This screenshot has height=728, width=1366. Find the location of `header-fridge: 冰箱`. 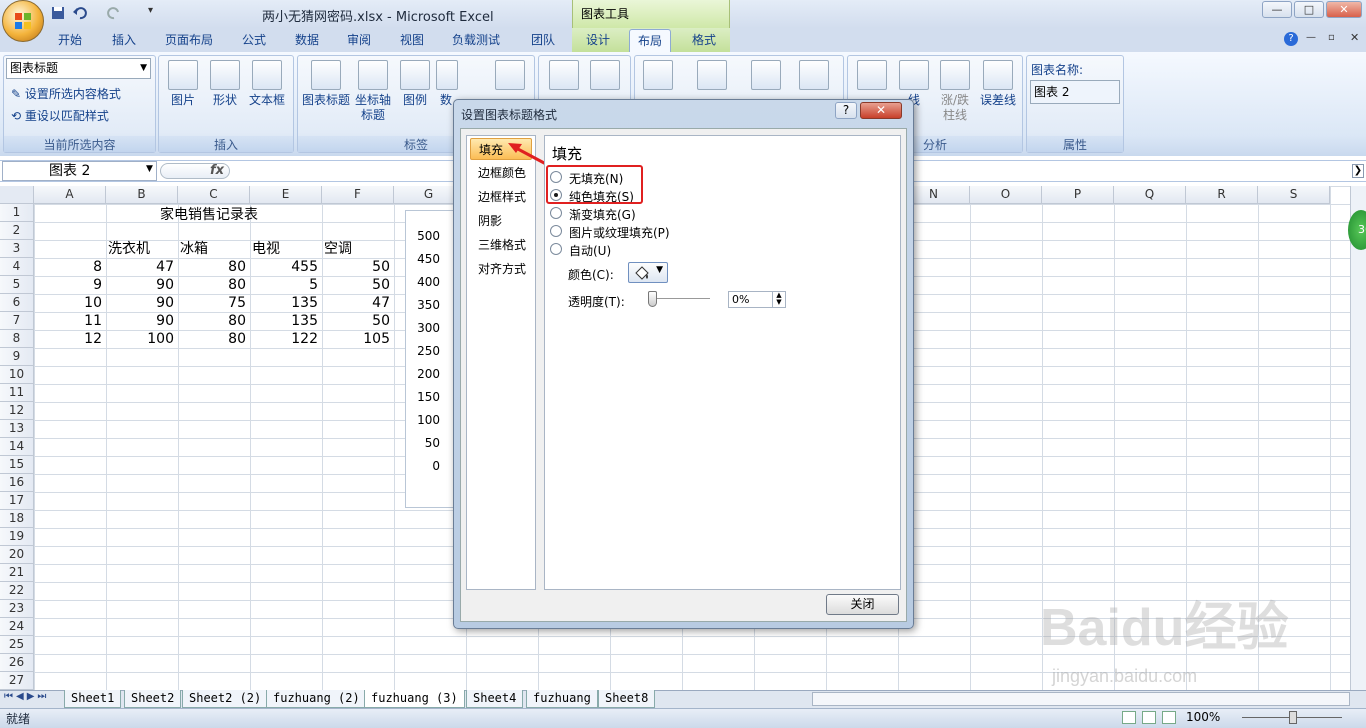

header-fridge: 冰箱 is located at coordinates (195, 249).